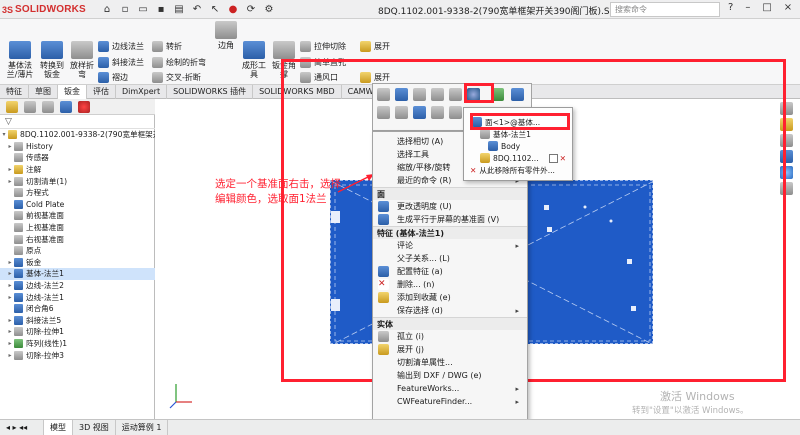 Image resolution: width=800 pixels, height=435 pixels. Describe the element at coordinates (77, 193) in the screenshot. I see `tree-item: 方程式` at that location.